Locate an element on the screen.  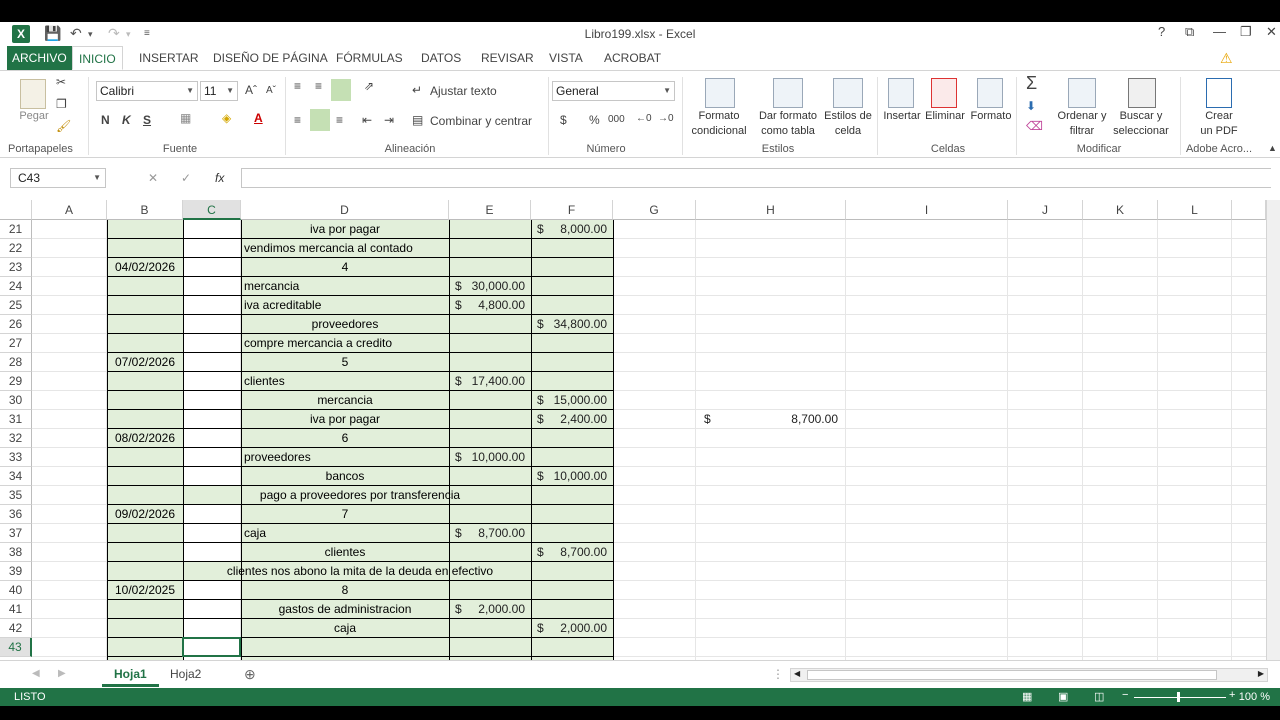
row-header-43: 43 is located at coordinates (16, 647).